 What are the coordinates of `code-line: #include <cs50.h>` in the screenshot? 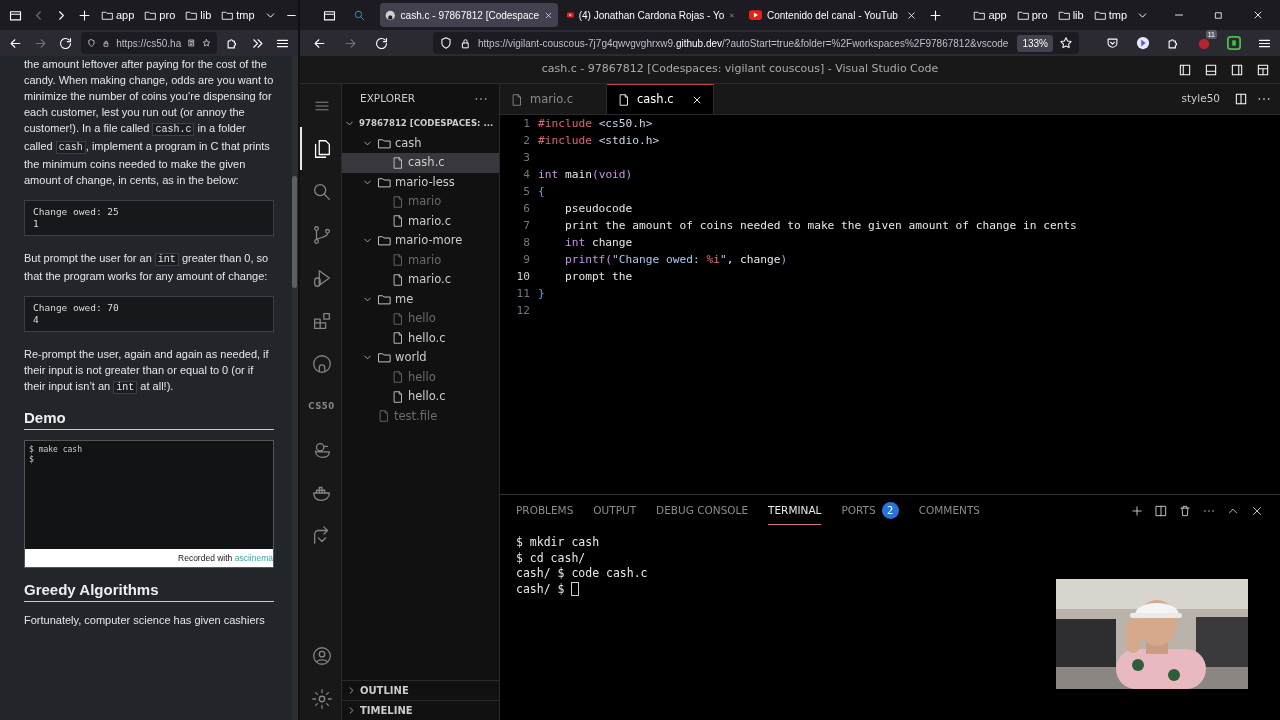 It's located at (595, 124).